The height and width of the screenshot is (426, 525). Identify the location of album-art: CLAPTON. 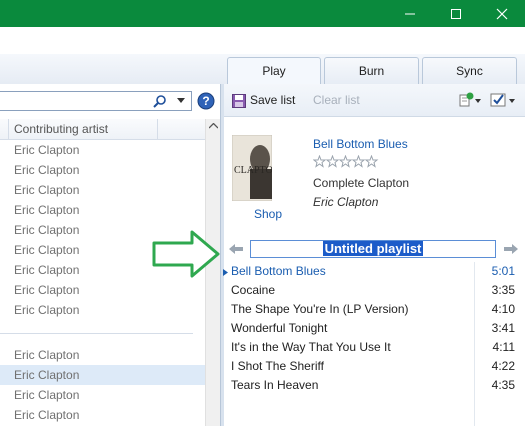
(252, 168).